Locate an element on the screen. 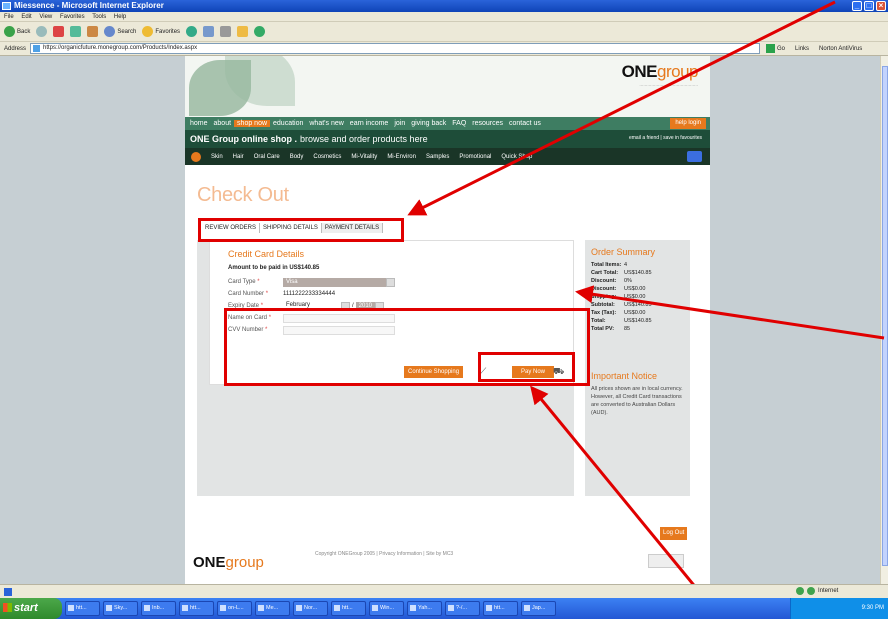 The height and width of the screenshot is (619, 888). menu-edit: Edit is located at coordinates (26, 17).